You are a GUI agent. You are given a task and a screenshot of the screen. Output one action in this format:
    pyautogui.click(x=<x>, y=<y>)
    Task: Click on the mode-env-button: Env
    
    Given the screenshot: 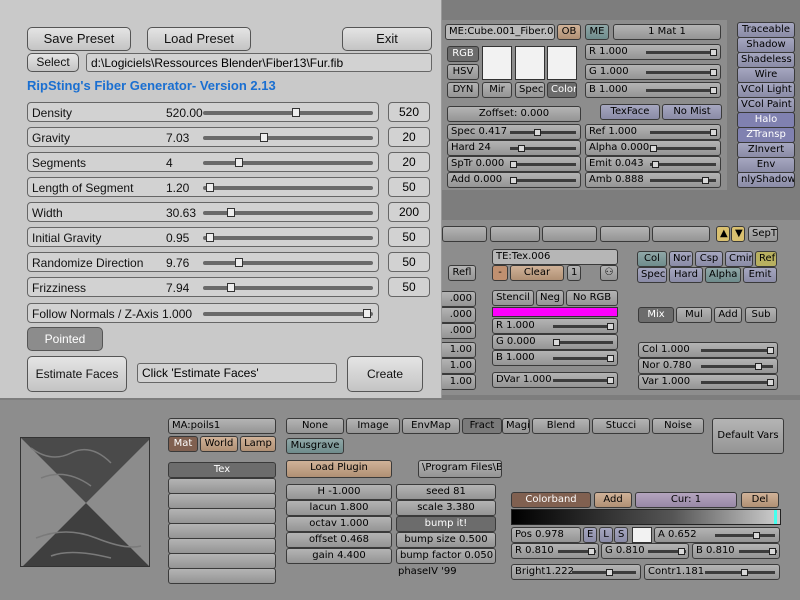 What is the action you would take?
    pyautogui.click(x=766, y=165)
    